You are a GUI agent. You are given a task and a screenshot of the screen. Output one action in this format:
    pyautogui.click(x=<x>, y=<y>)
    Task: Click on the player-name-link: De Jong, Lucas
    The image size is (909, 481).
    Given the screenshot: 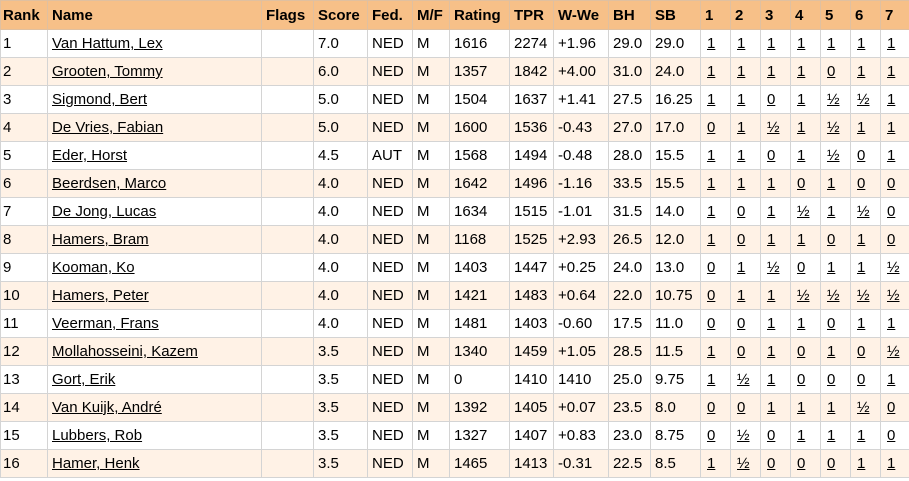 What is the action you would take?
    pyautogui.click(x=104, y=211)
    